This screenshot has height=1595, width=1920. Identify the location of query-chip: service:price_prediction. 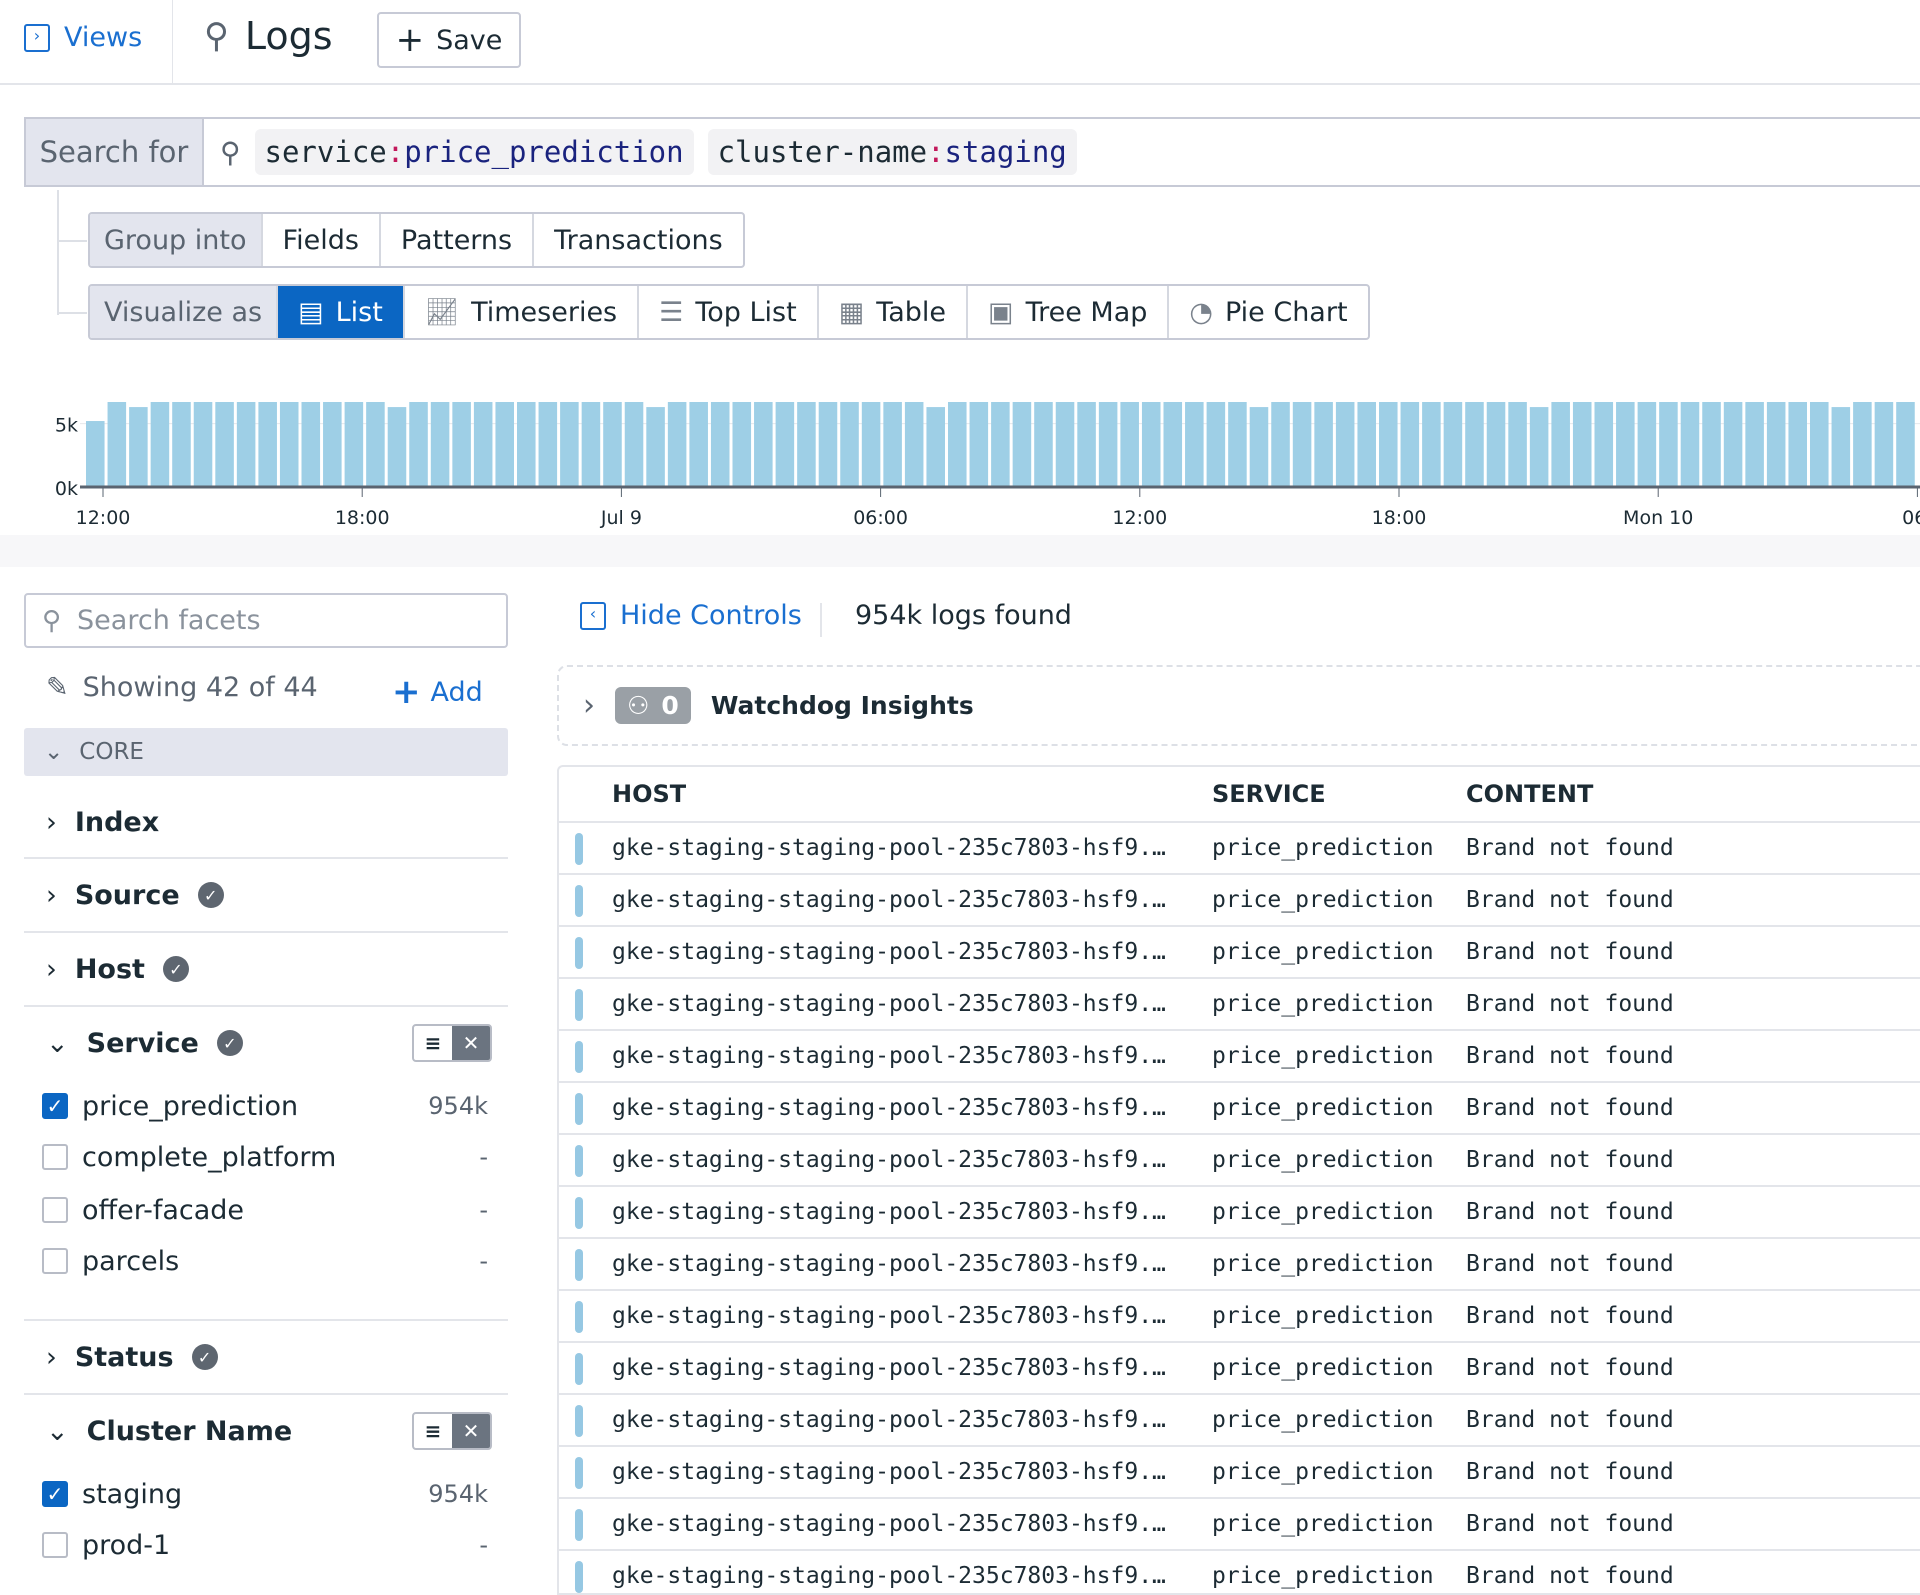
(474, 152).